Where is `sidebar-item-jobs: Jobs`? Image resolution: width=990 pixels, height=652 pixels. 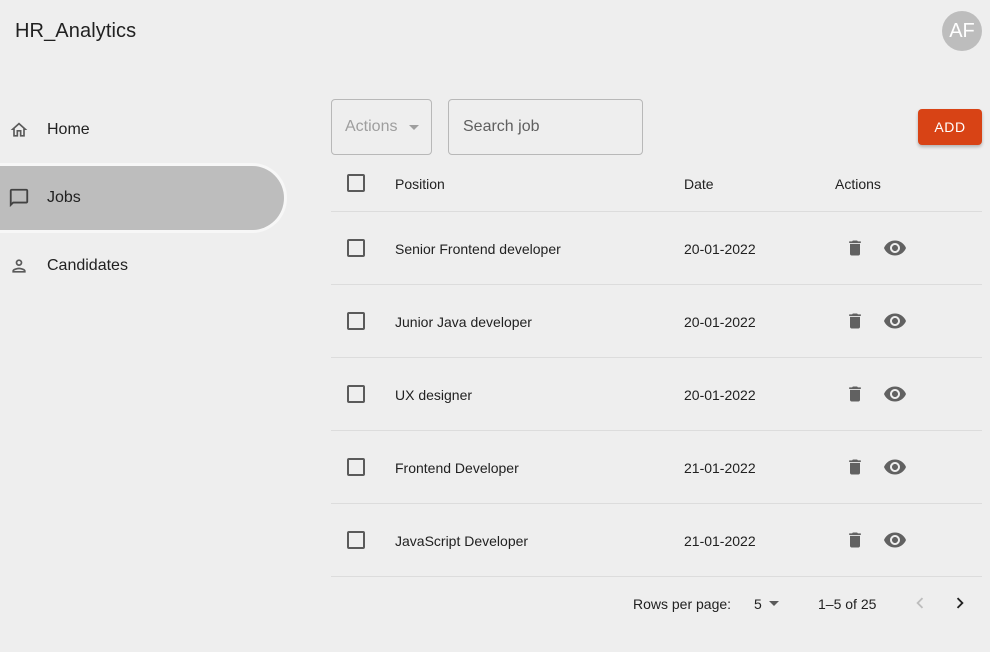 sidebar-item-jobs: Jobs is located at coordinates (142, 198).